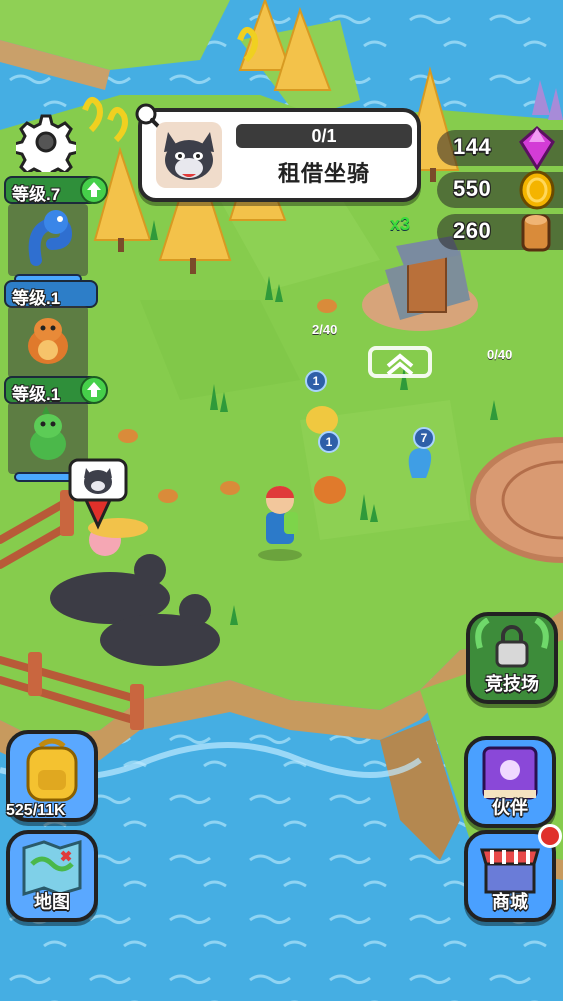  I want to click on quest-progress-text: 0/1, so click(324, 136).